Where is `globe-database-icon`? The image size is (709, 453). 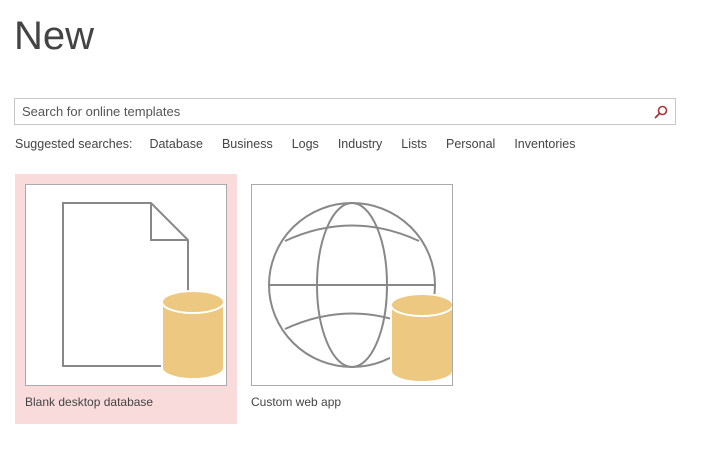 globe-database-icon is located at coordinates (360, 292).